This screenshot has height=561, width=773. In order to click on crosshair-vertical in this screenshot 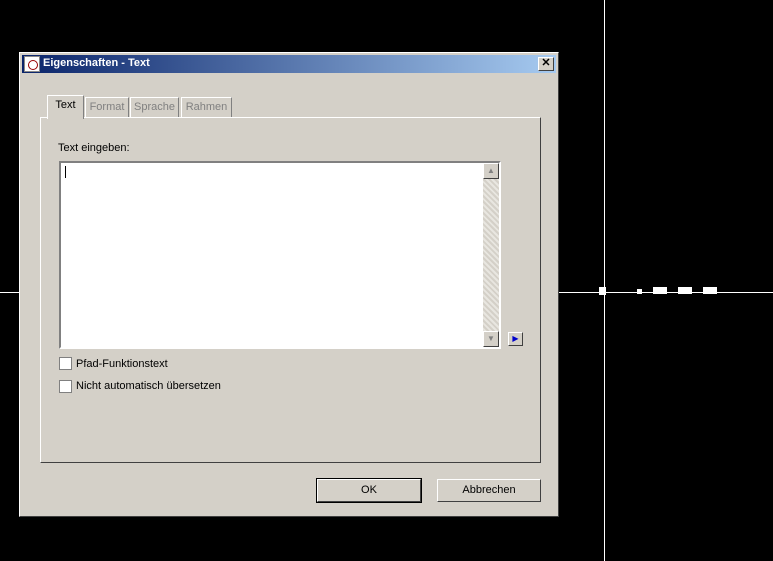, I will do `click(604, 280)`.